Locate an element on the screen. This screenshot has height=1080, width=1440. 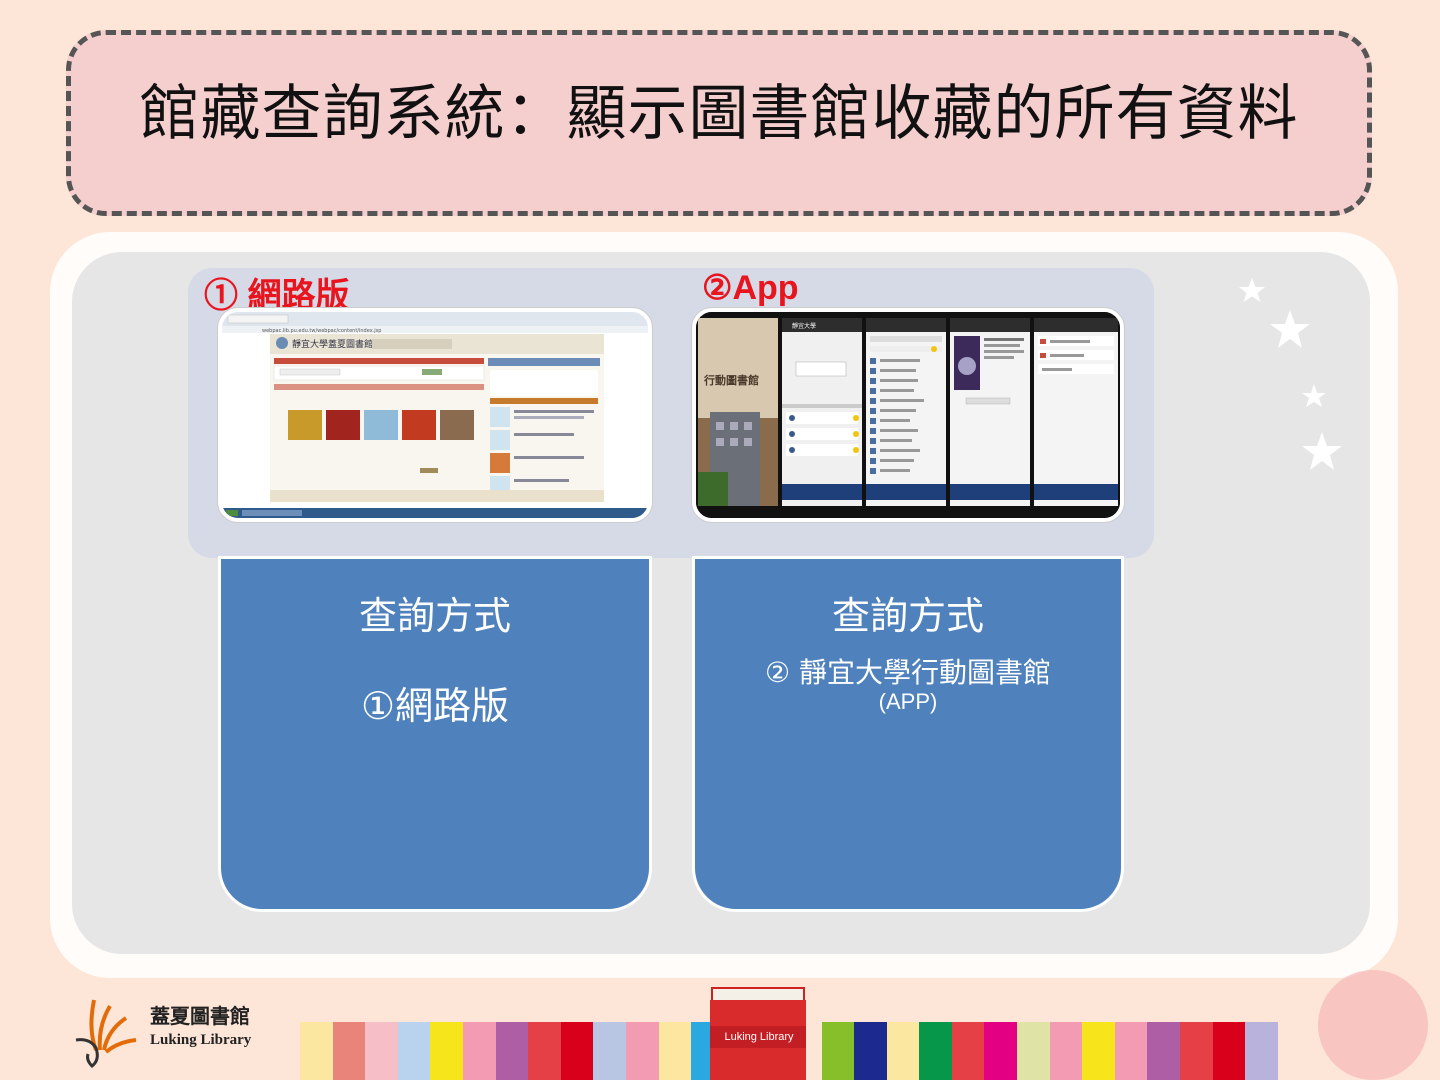
card-item-web: ①網路版 is located at coordinates (435, 706).